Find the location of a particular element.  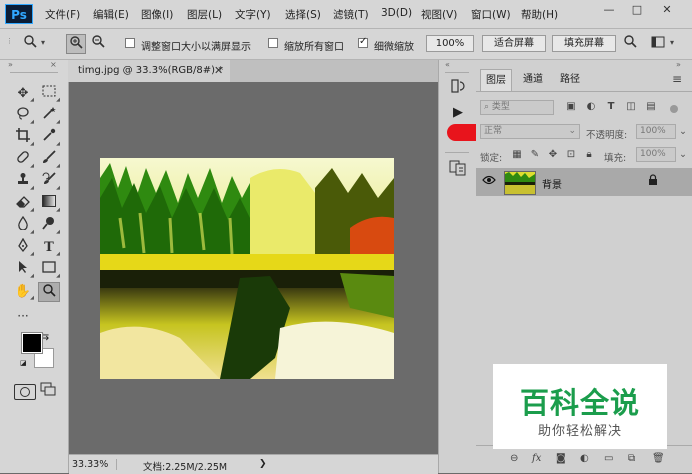

resize-windows-checkbox is located at coordinates (130, 43).